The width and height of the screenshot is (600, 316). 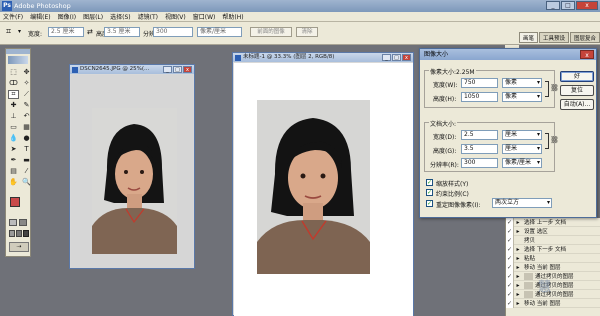 I want to click on history-item: ✓ ▸ 选择 下一步 文档, so click(x=553, y=249).